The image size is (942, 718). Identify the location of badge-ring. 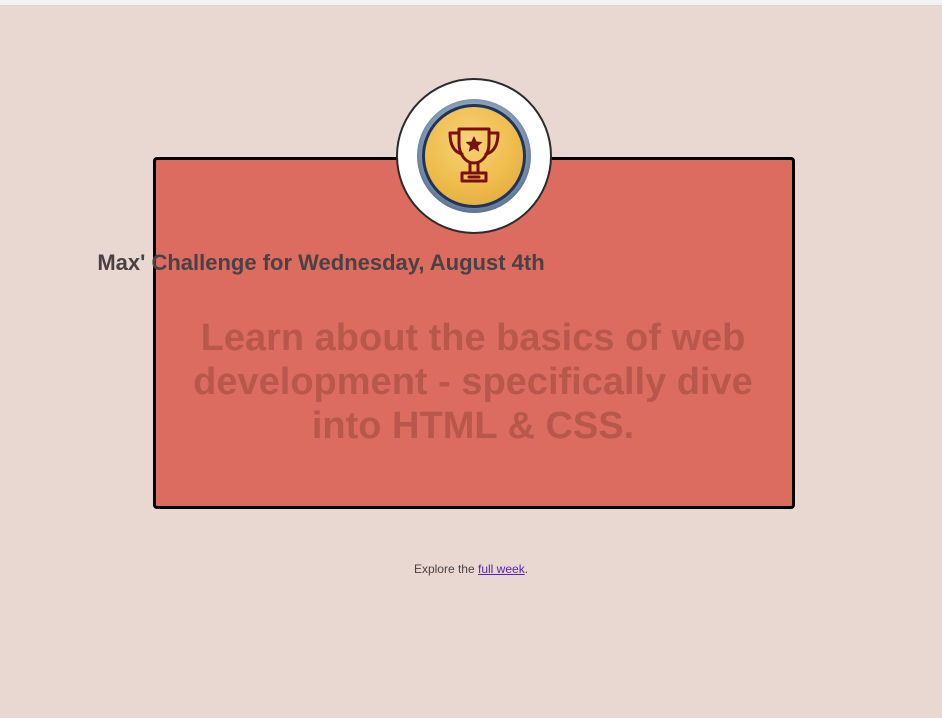
(474, 156).